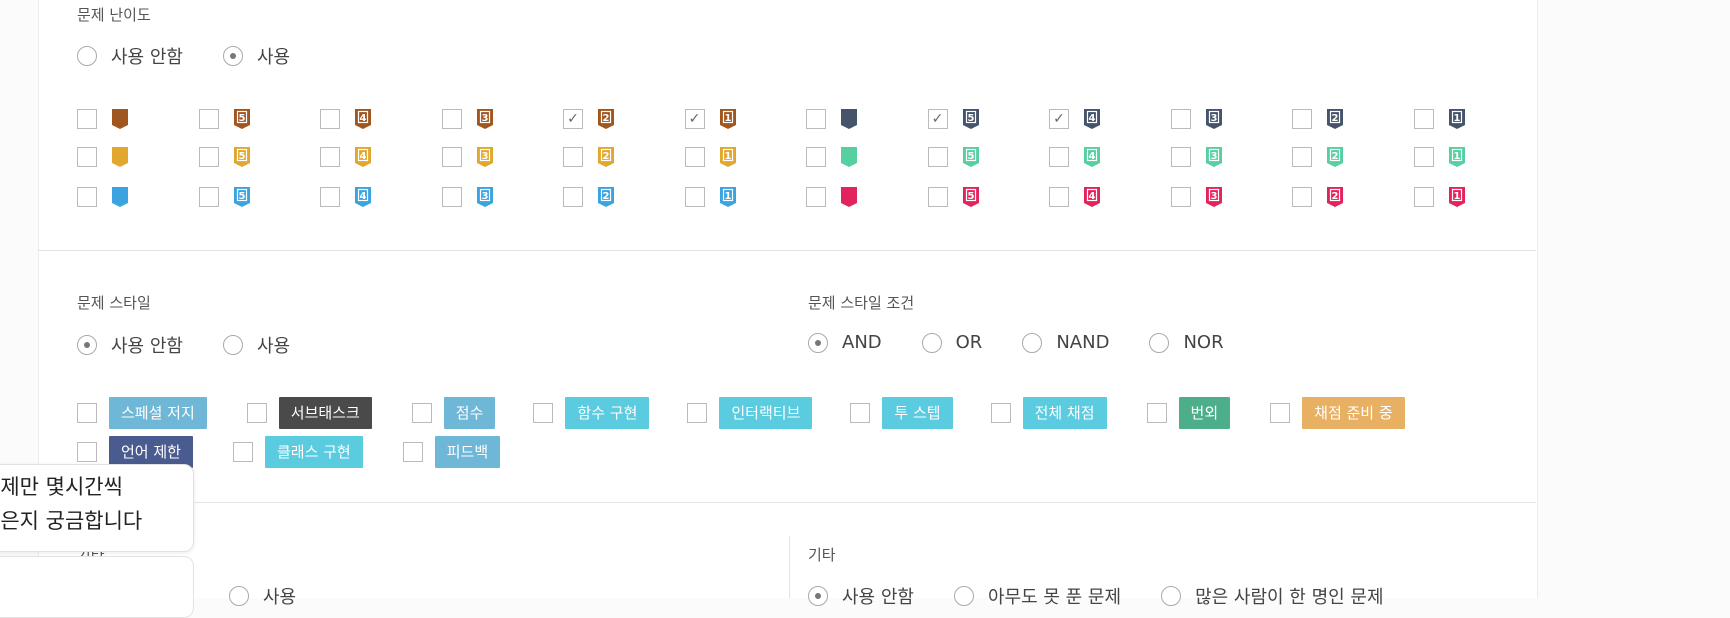 Image resolution: width=1730 pixels, height=618 pixels. I want to click on style-condition-option: NOR, so click(1186, 342).